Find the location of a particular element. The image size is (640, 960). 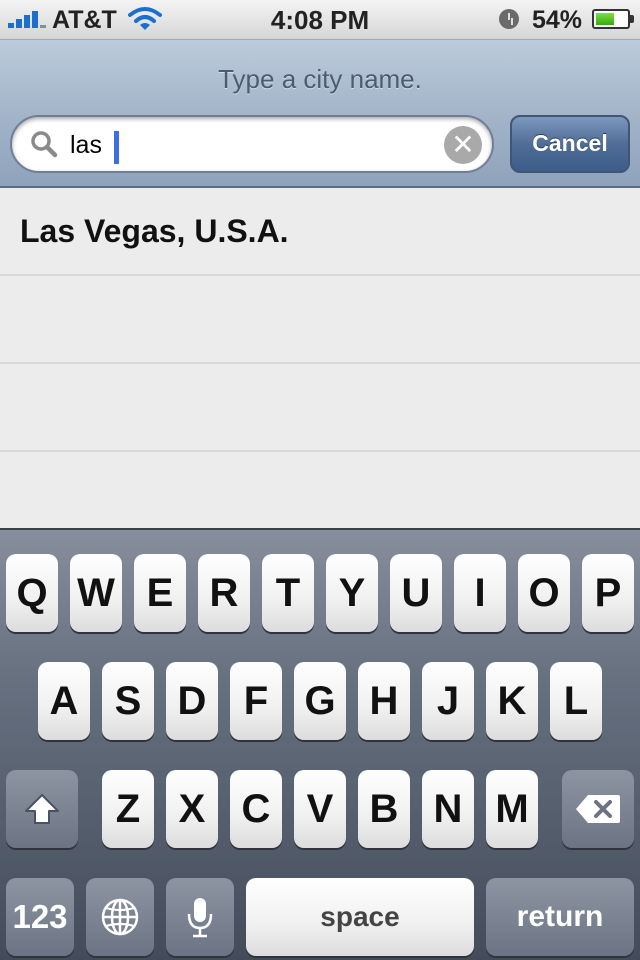

key-x: X is located at coordinates (192, 809).